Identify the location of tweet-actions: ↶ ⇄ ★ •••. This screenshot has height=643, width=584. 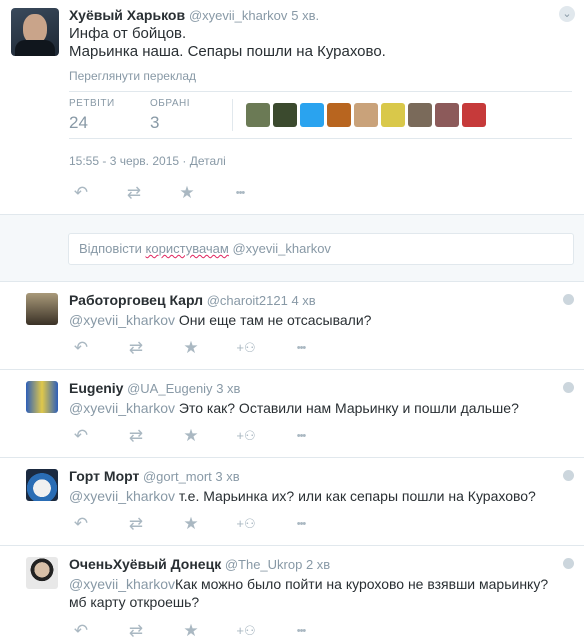
(160, 193).